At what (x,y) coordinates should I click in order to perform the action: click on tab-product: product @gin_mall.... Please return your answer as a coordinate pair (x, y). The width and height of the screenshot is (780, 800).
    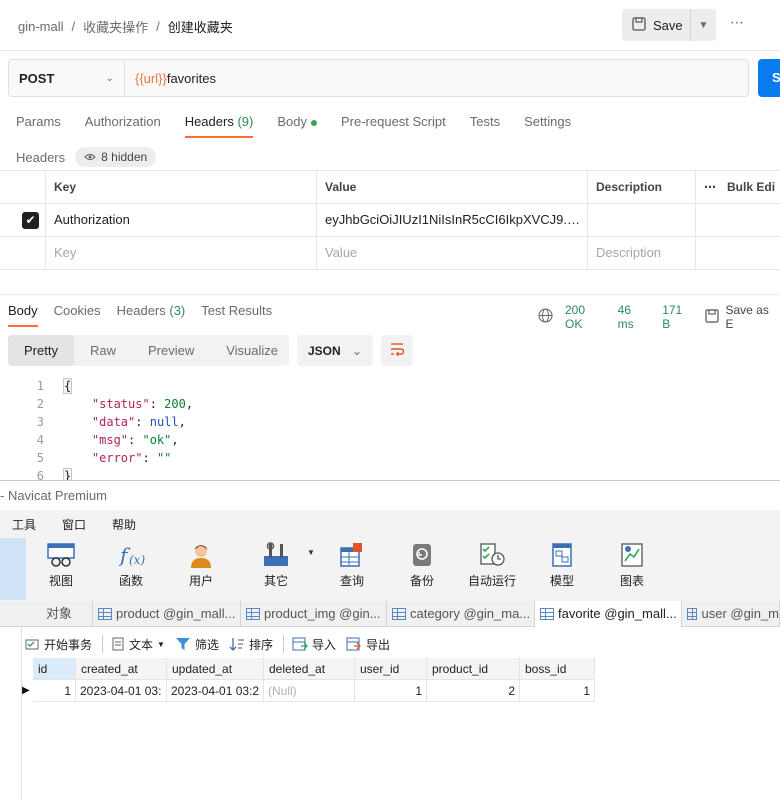
    Looking at the image, I should click on (167, 614).